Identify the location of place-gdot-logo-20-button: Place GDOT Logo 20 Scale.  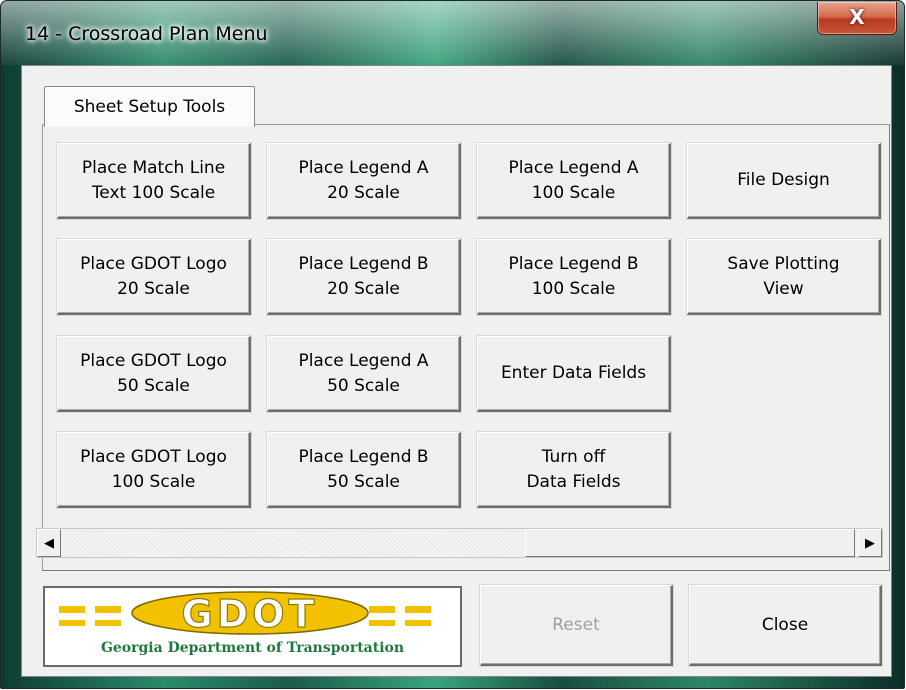
(154, 277).